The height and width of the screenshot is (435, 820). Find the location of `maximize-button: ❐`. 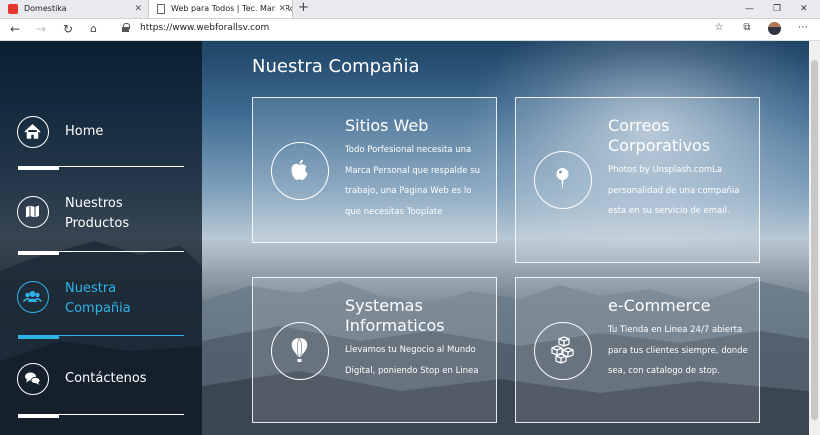

maximize-button: ❐ is located at coordinates (777, 9).